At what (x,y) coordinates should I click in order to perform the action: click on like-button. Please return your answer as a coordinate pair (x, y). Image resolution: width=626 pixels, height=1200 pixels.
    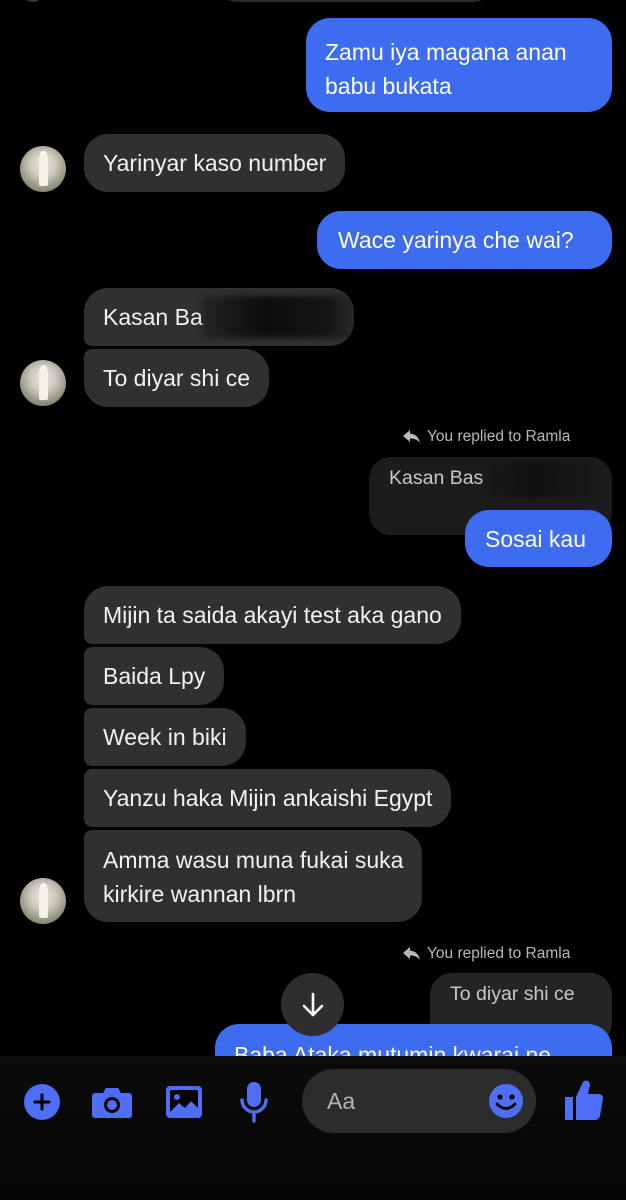
    Looking at the image, I should click on (584, 1100).